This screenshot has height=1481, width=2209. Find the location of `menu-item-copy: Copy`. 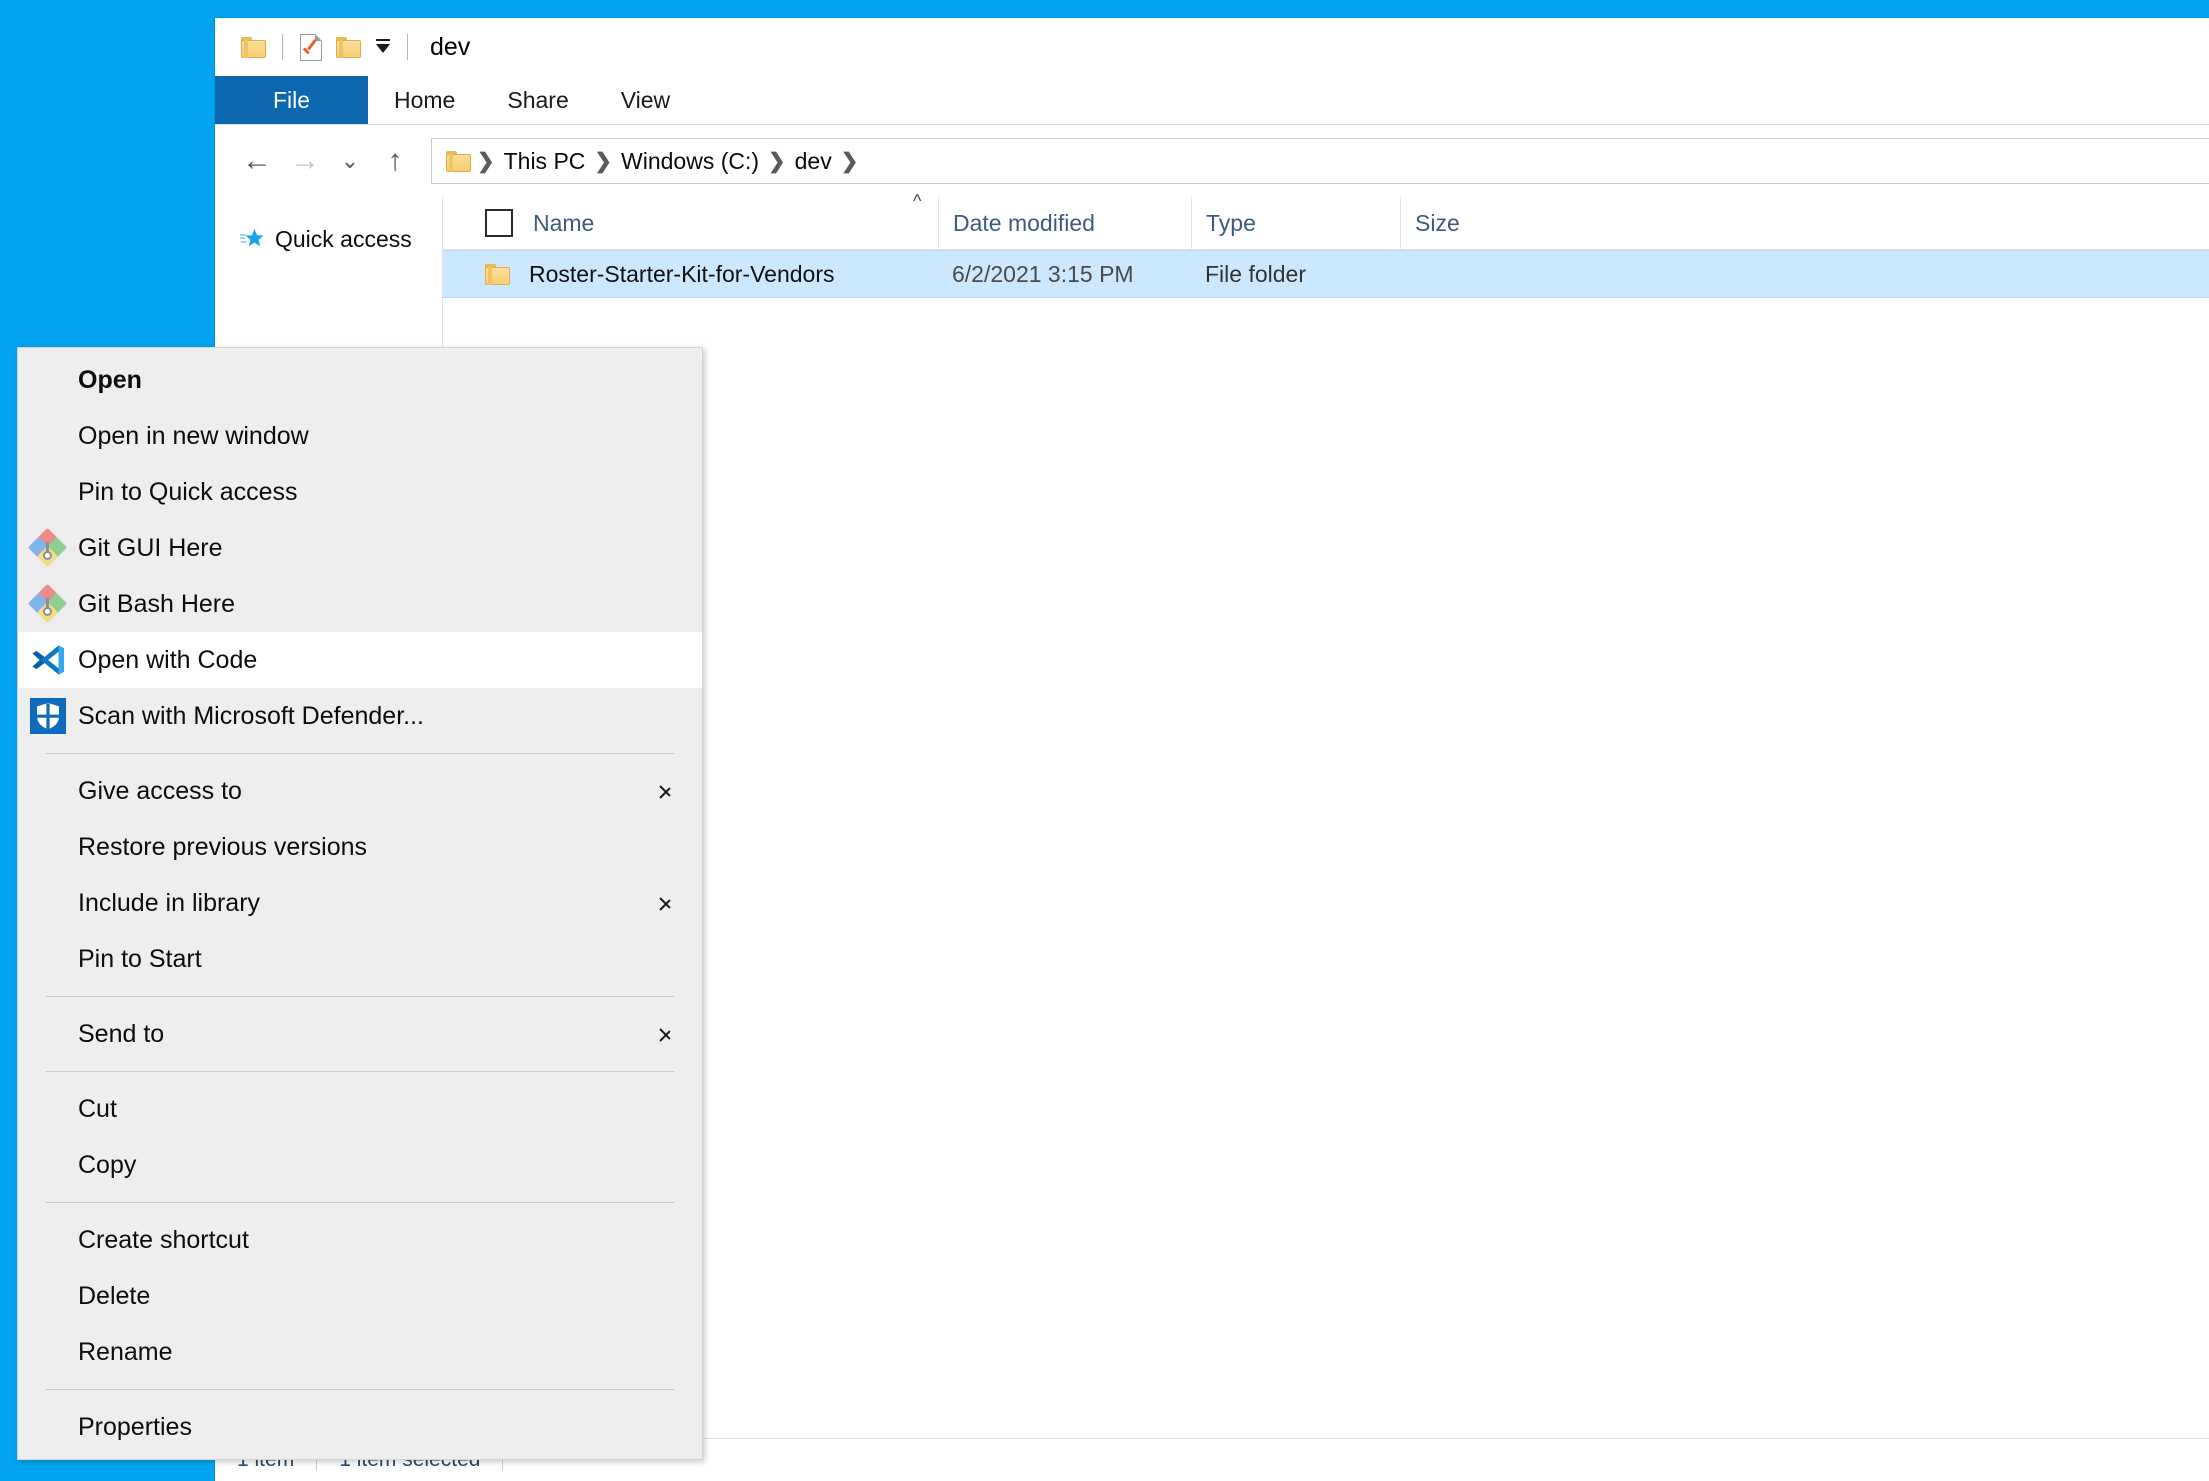

menu-item-copy: Copy is located at coordinates (360, 1165).